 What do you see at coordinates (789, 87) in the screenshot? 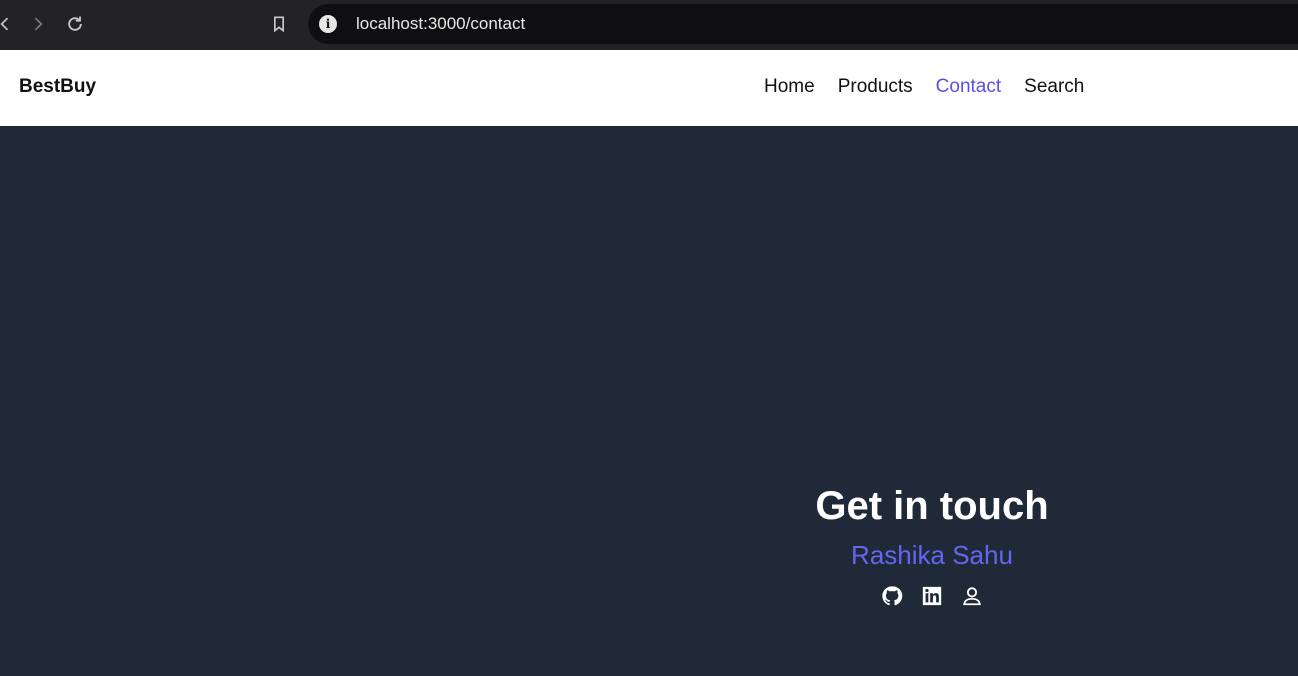
I see `nav-home: Home` at bounding box center [789, 87].